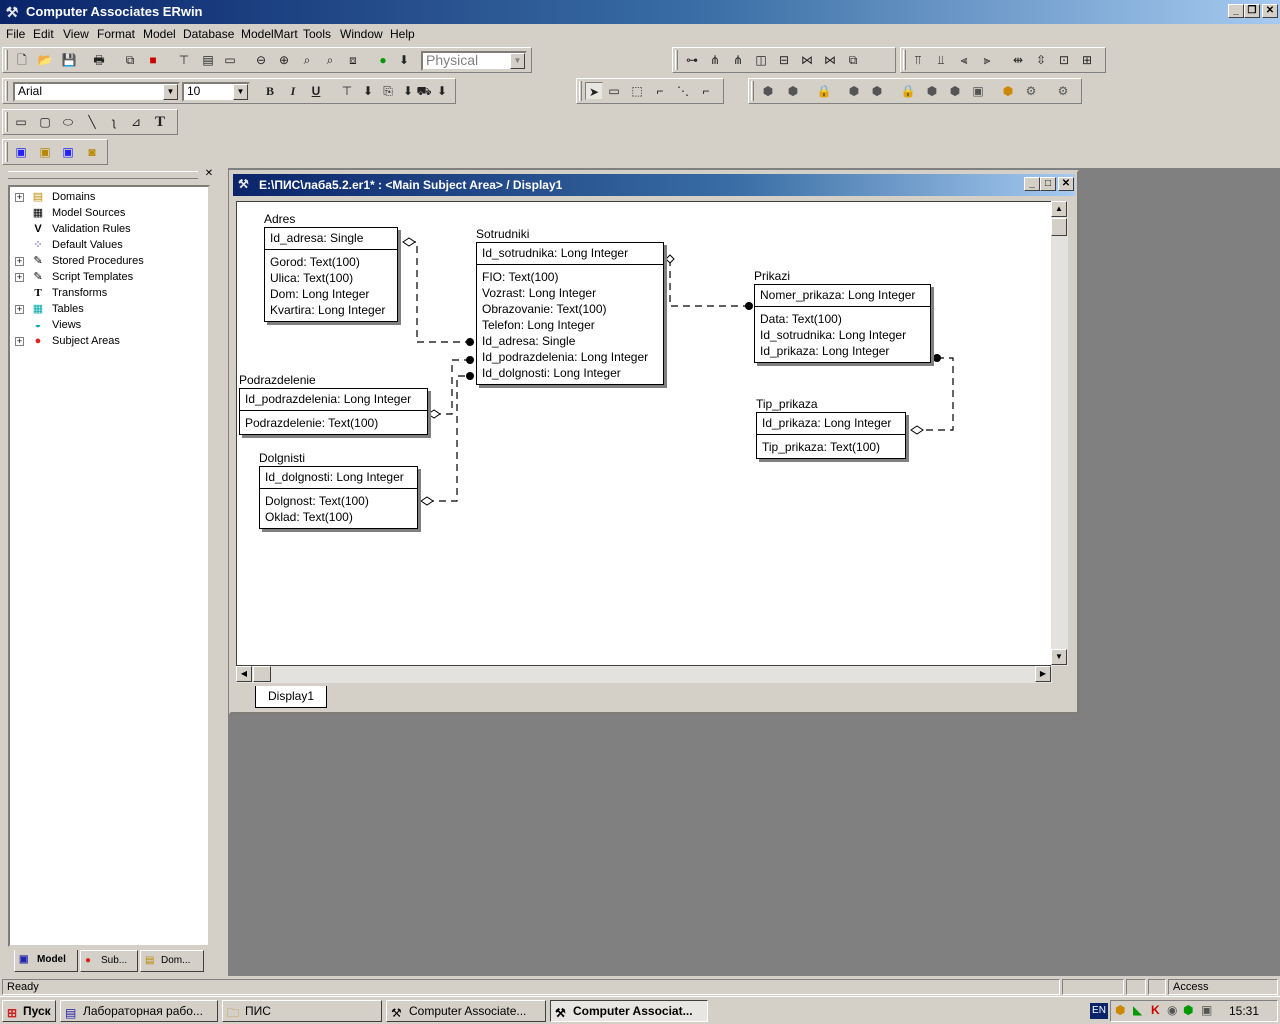 The image size is (1280, 1024). Describe the element at coordinates (824, 91) in the screenshot. I see `lock-icon: 🔒` at that location.